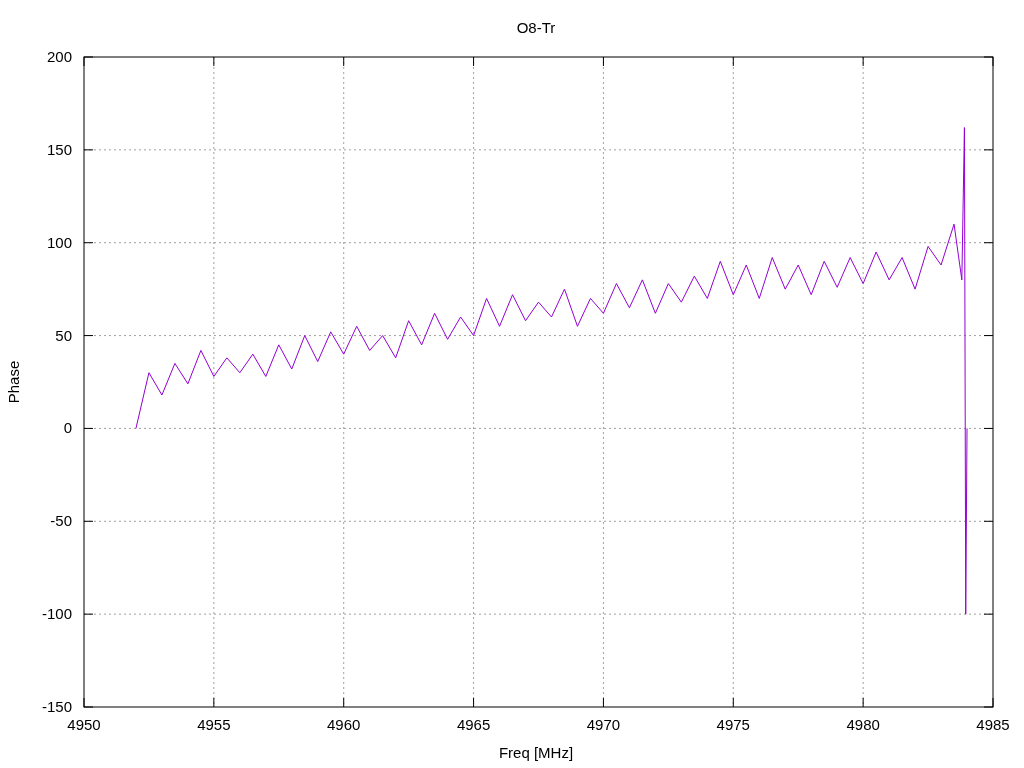 The height and width of the screenshot is (768, 1024). I want to click on x-axis-label: Freq [MHz], so click(536, 752).